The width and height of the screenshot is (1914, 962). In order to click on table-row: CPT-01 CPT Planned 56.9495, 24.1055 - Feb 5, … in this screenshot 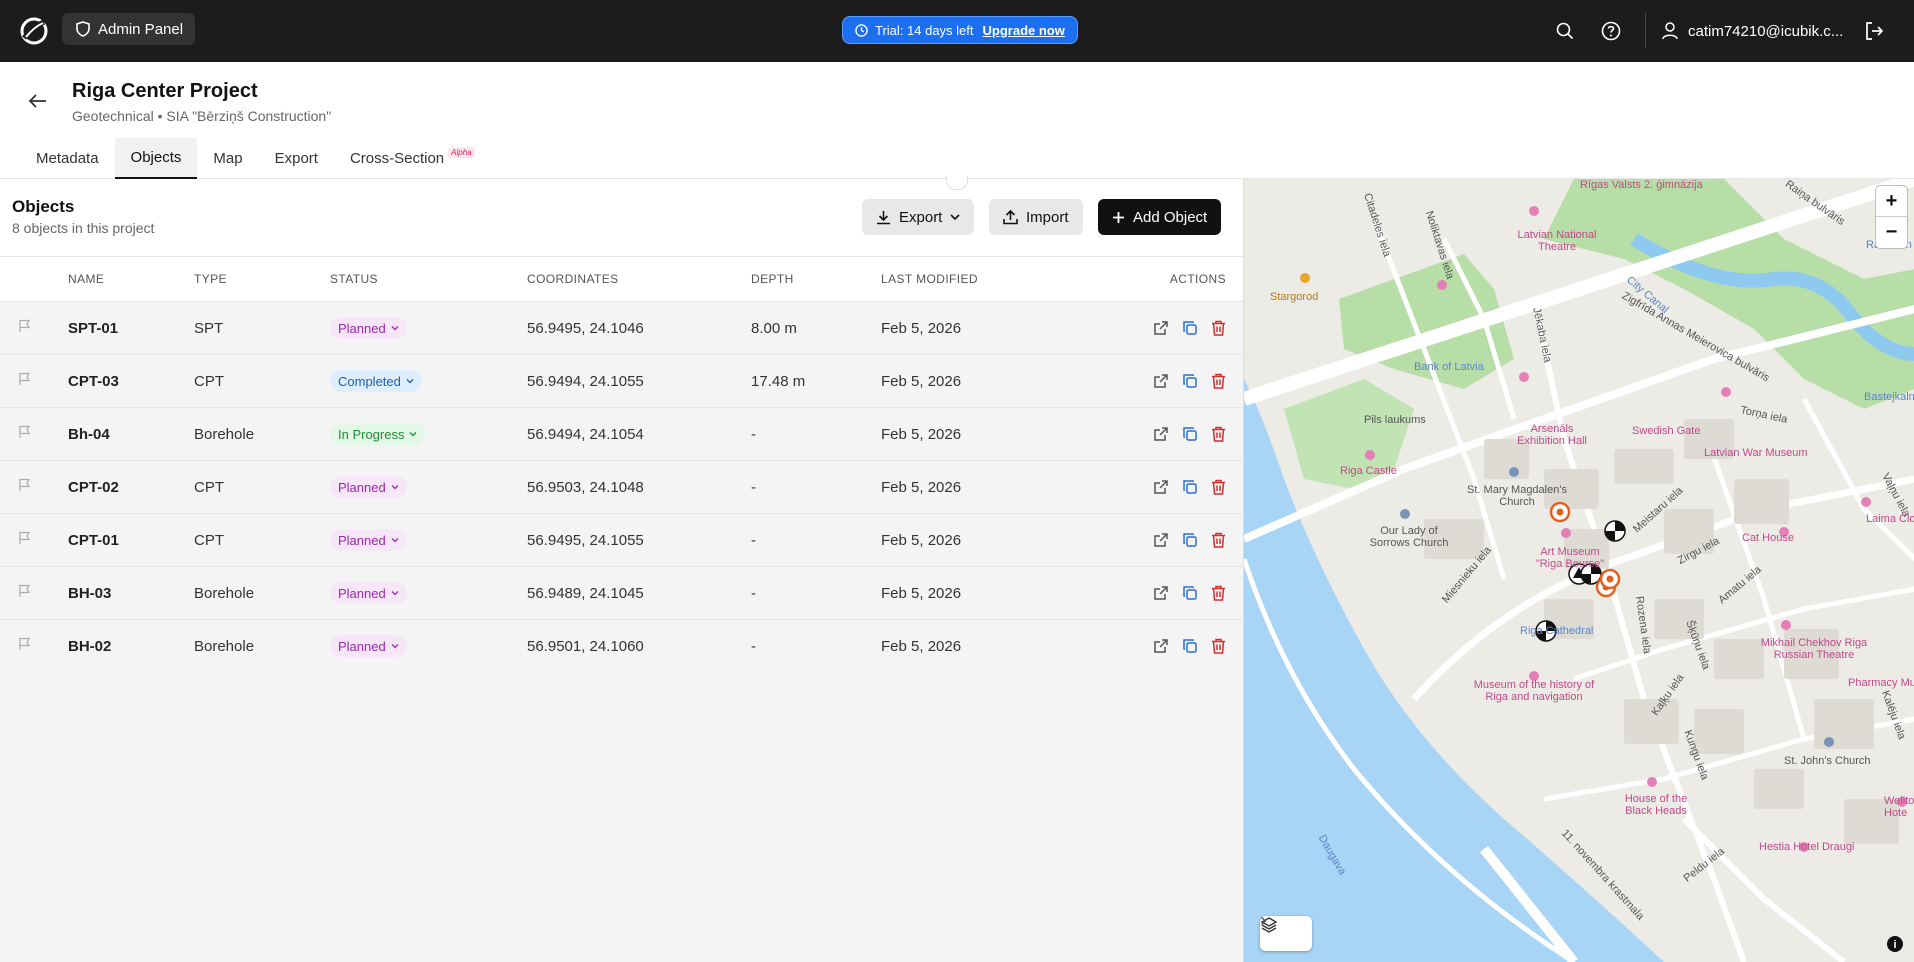, I will do `click(621, 540)`.